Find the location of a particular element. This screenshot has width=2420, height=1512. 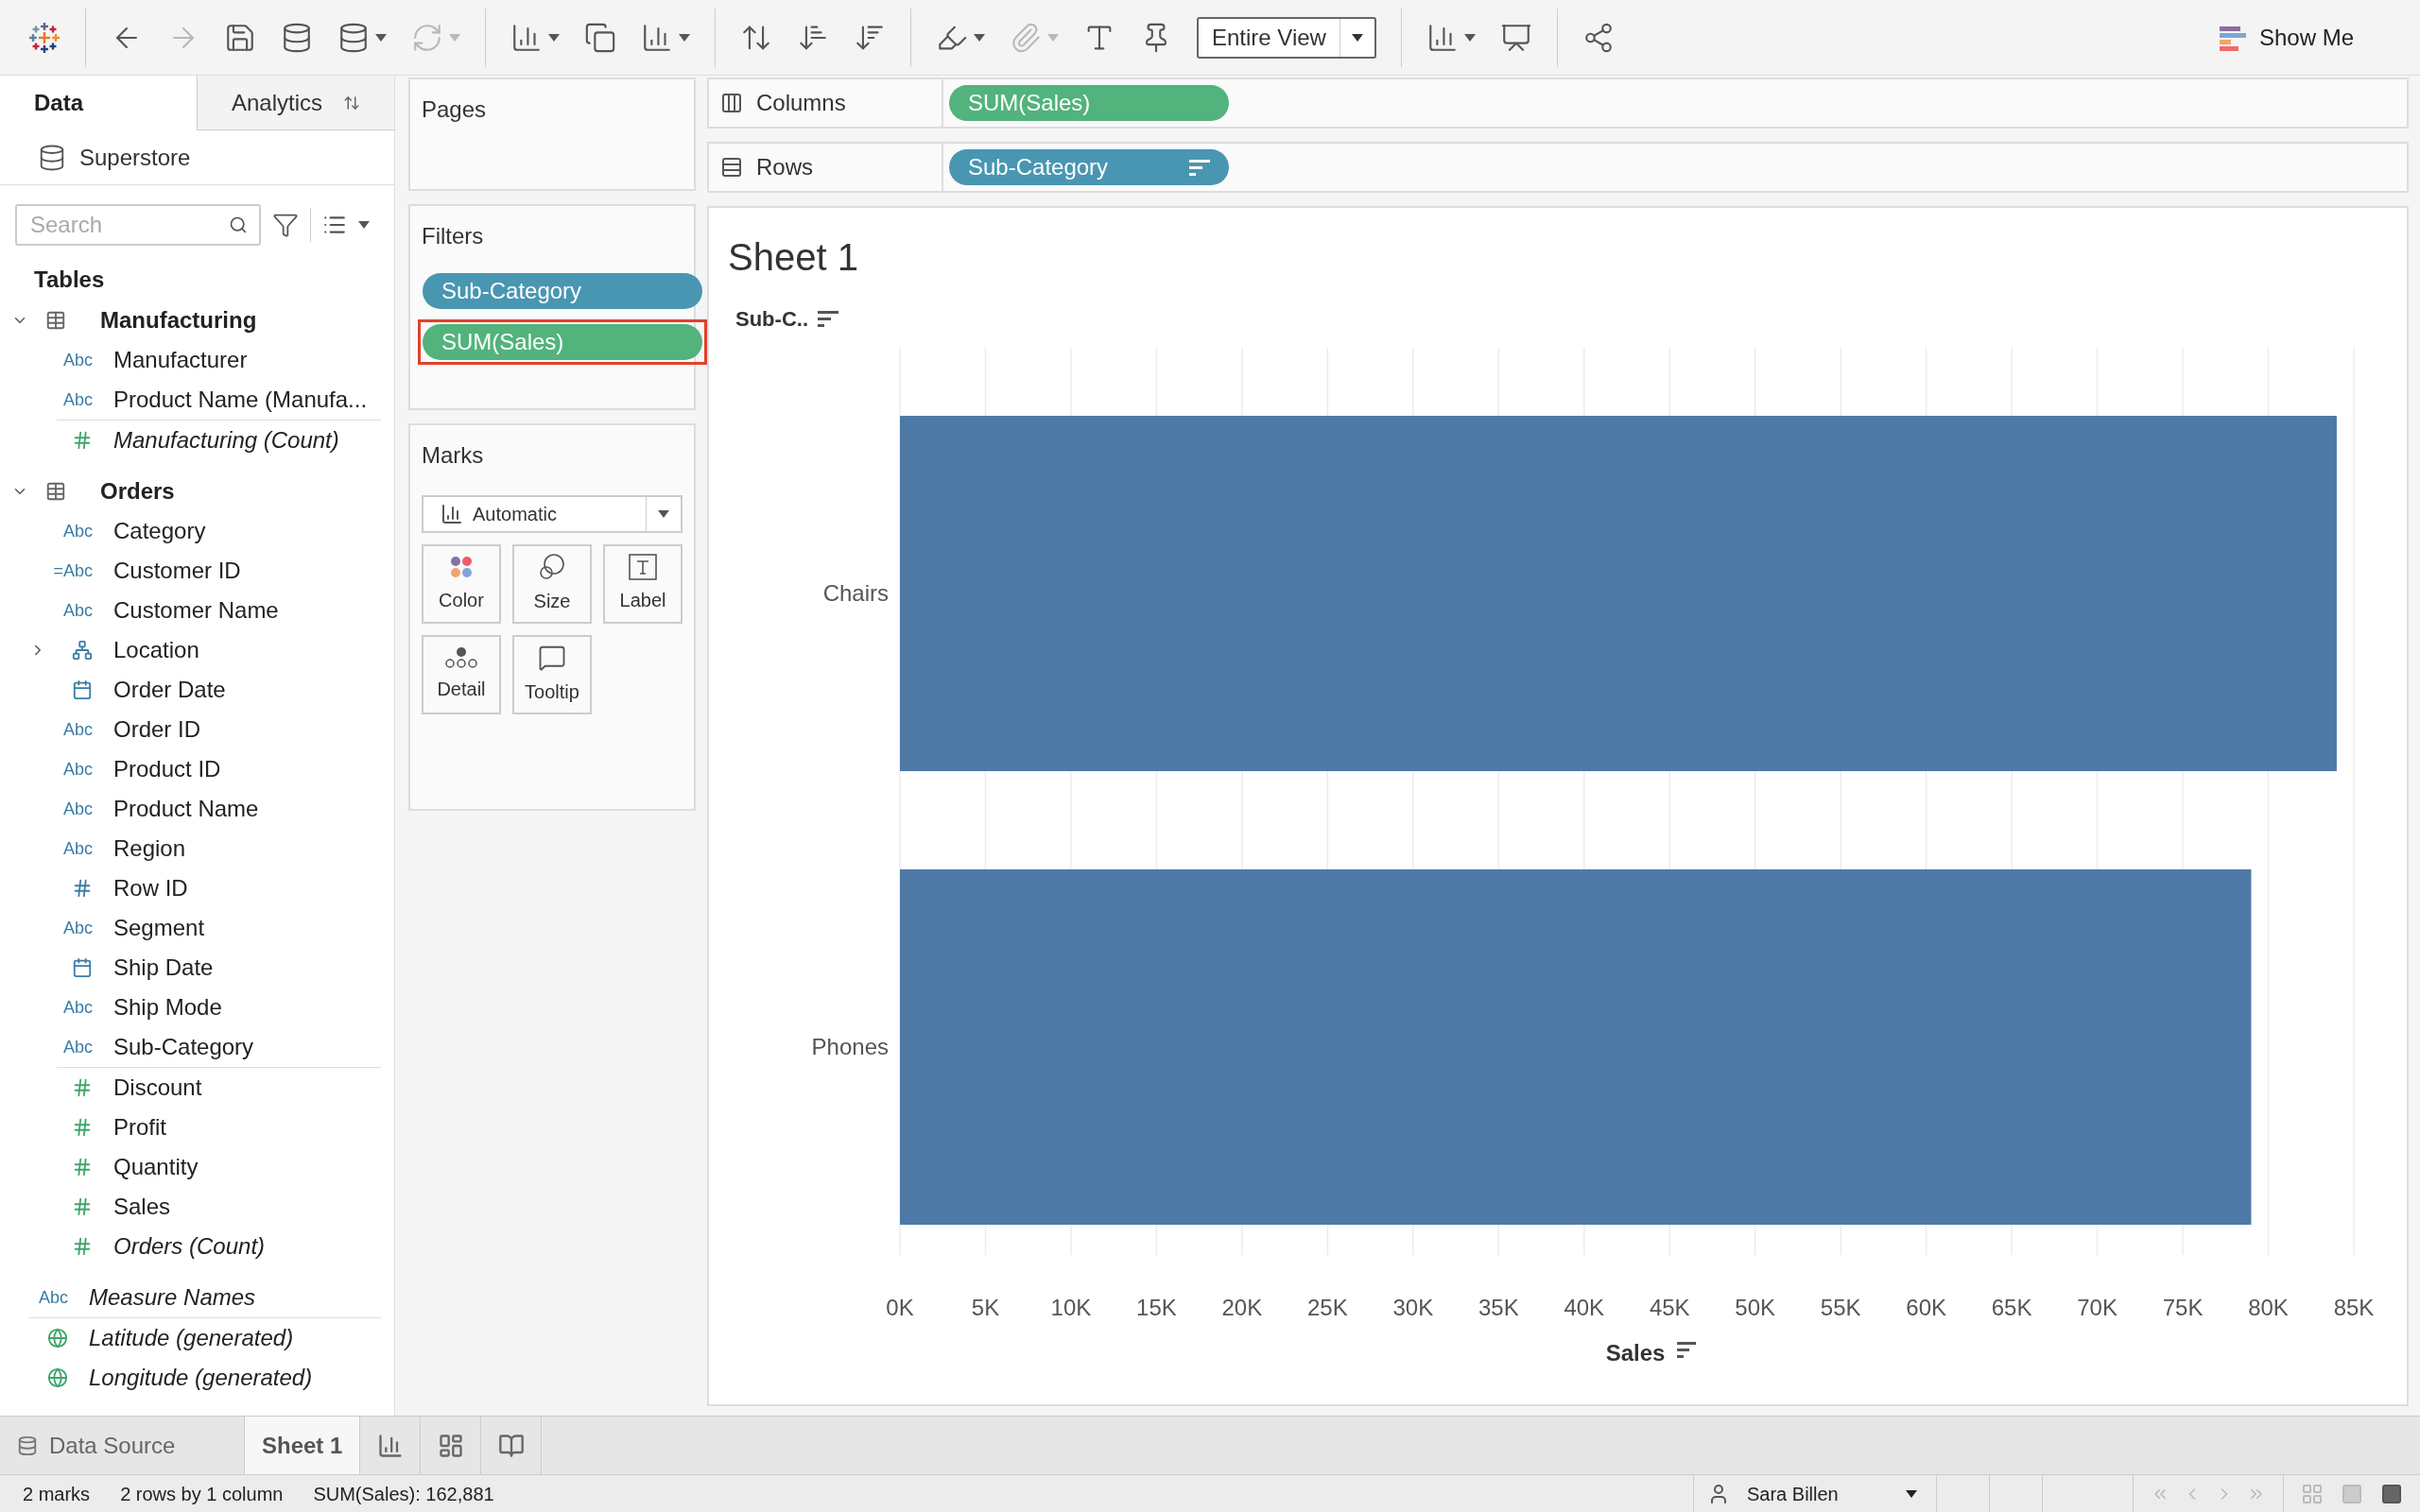

field-item: Order ID is located at coordinates (156, 730).